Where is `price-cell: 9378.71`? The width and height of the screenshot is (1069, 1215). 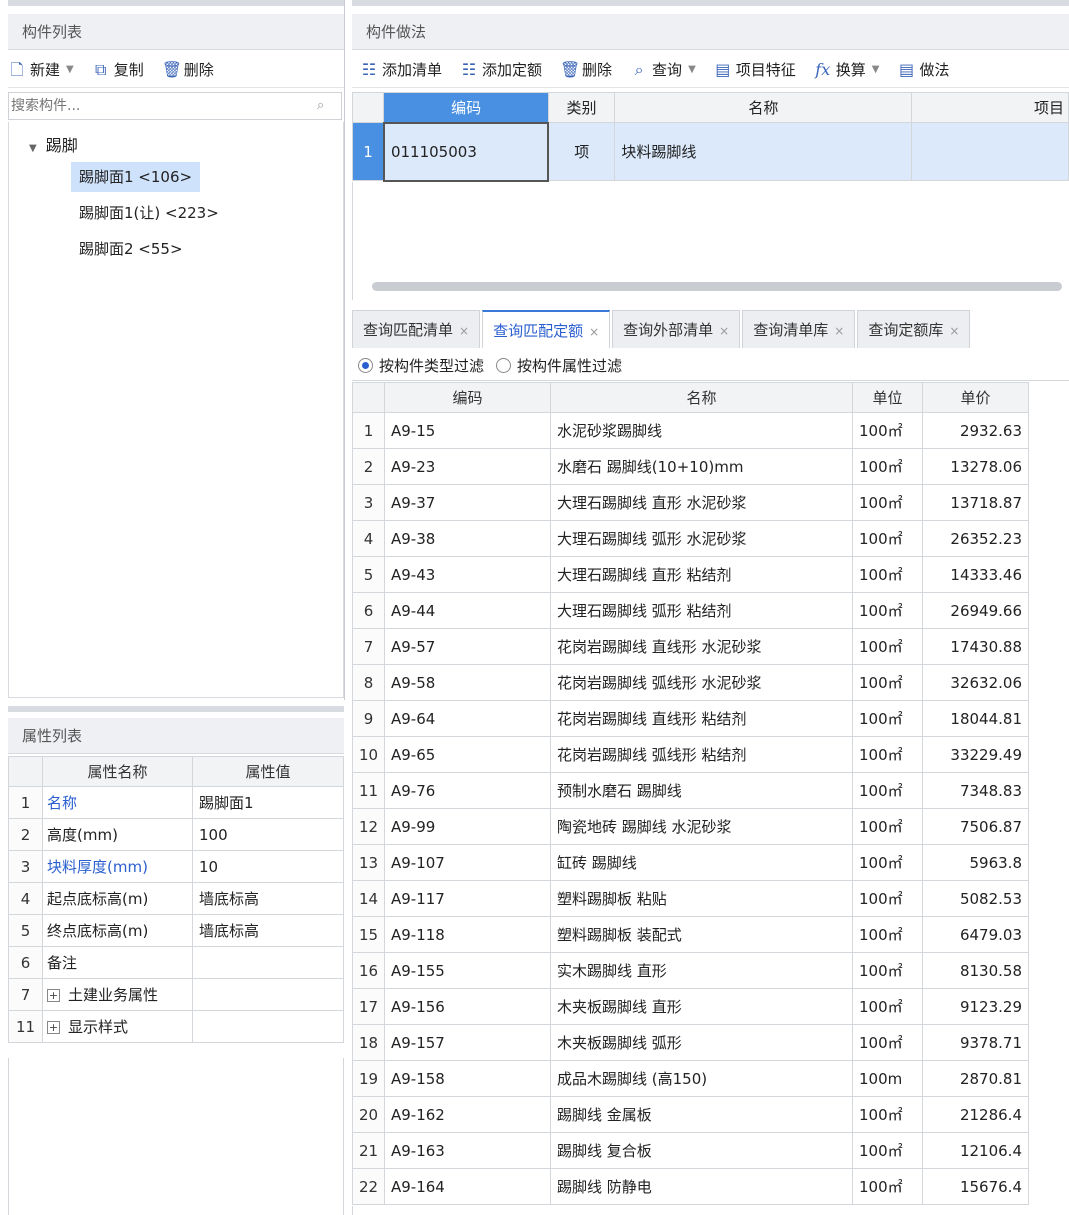
price-cell: 9378.71 is located at coordinates (975, 1042).